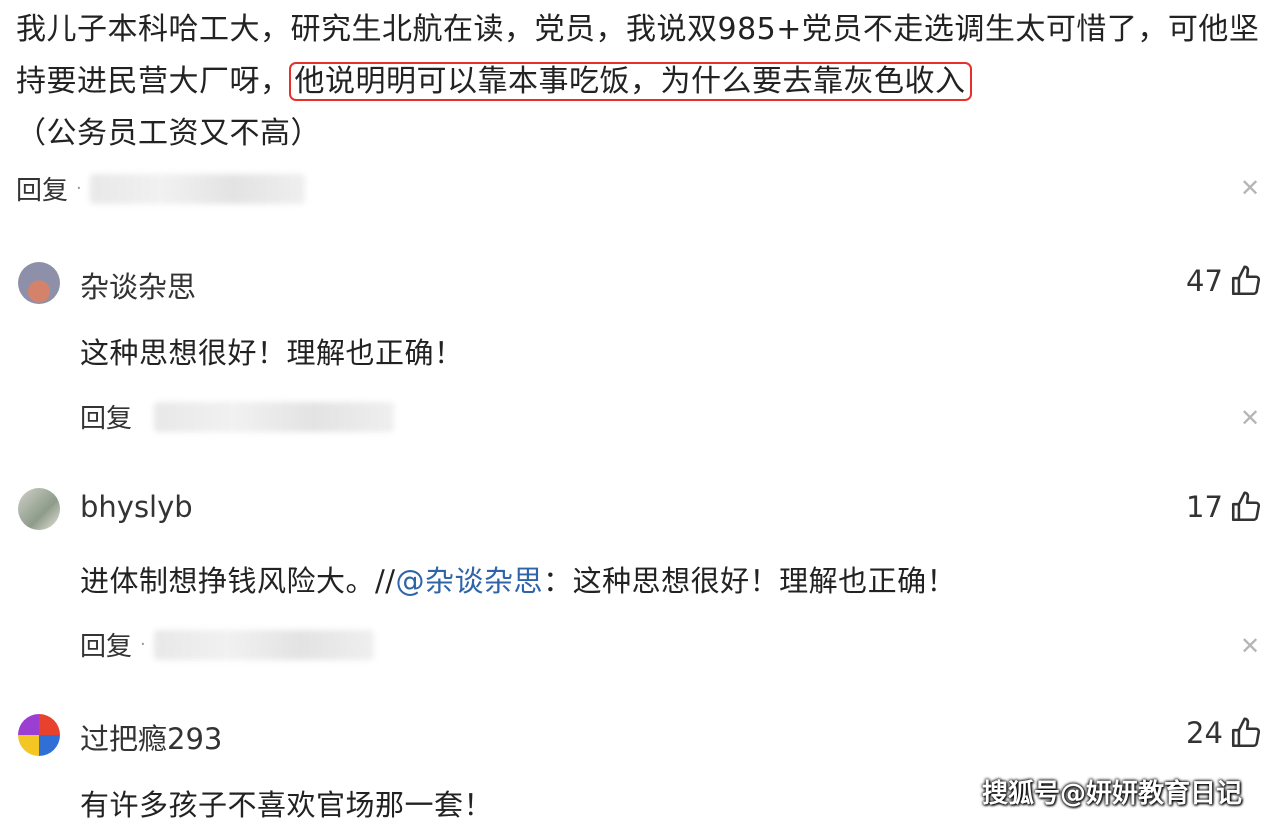 This screenshot has width=1272, height=824. What do you see at coordinates (470, 581) in the screenshot?
I see `mention-link: @杂谈杂思` at bounding box center [470, 581].